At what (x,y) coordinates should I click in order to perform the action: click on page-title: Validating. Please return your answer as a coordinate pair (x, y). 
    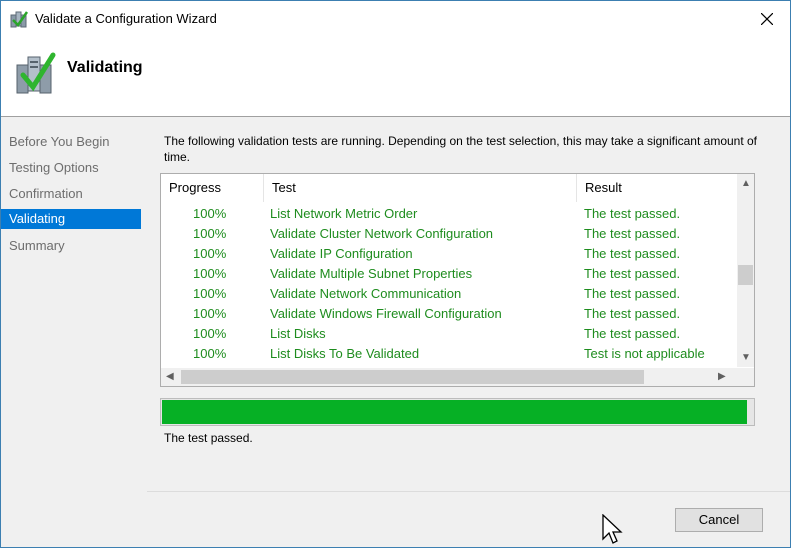
    Looking at the image, I should click on (105, 67).